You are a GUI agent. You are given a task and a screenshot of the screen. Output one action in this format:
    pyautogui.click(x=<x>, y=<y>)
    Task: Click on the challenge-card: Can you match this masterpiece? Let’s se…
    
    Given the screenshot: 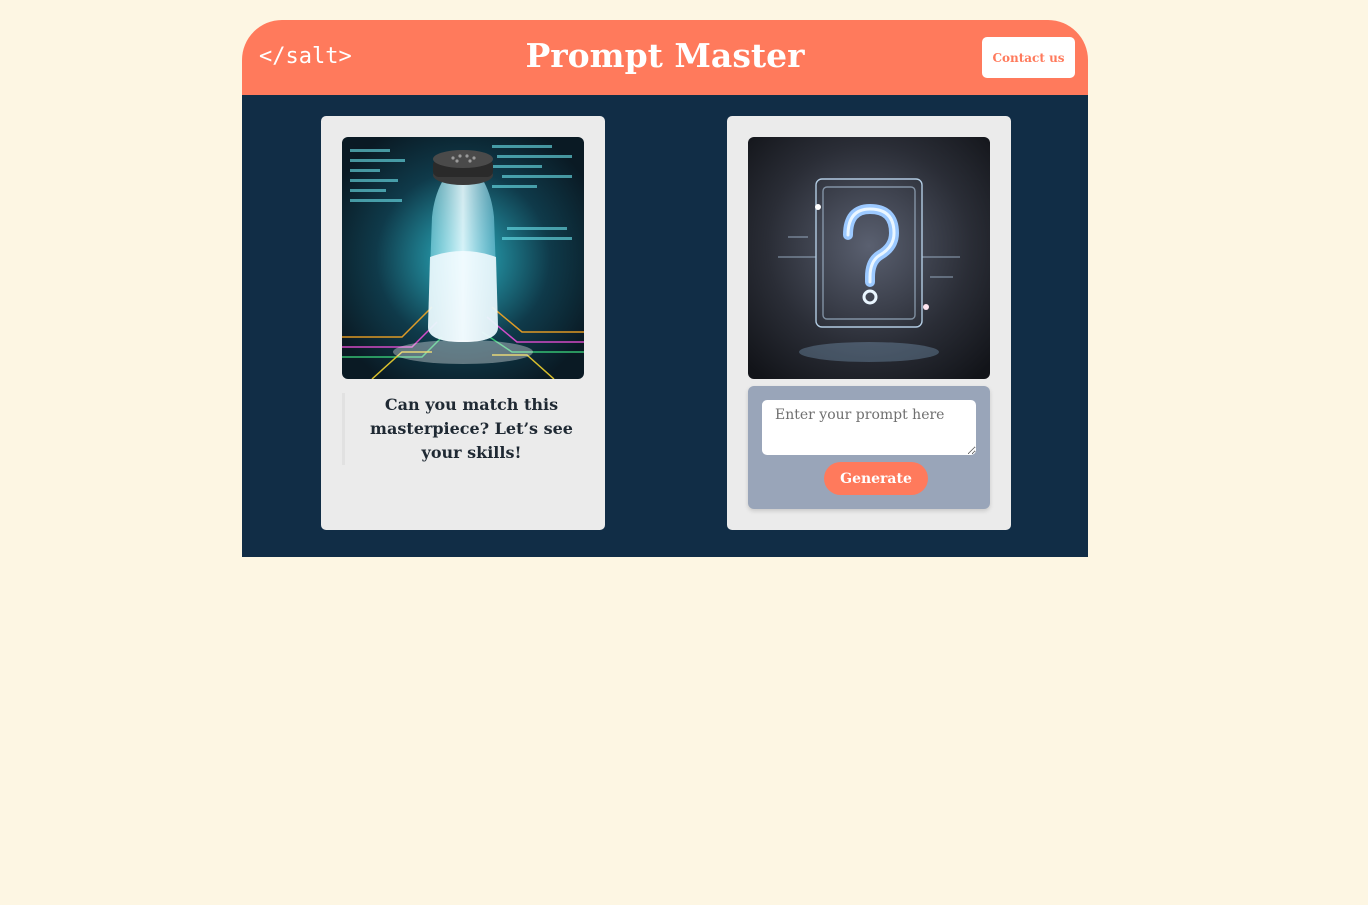 What is the action you would take?
    pyautogui.click(x=463, y=323)
    